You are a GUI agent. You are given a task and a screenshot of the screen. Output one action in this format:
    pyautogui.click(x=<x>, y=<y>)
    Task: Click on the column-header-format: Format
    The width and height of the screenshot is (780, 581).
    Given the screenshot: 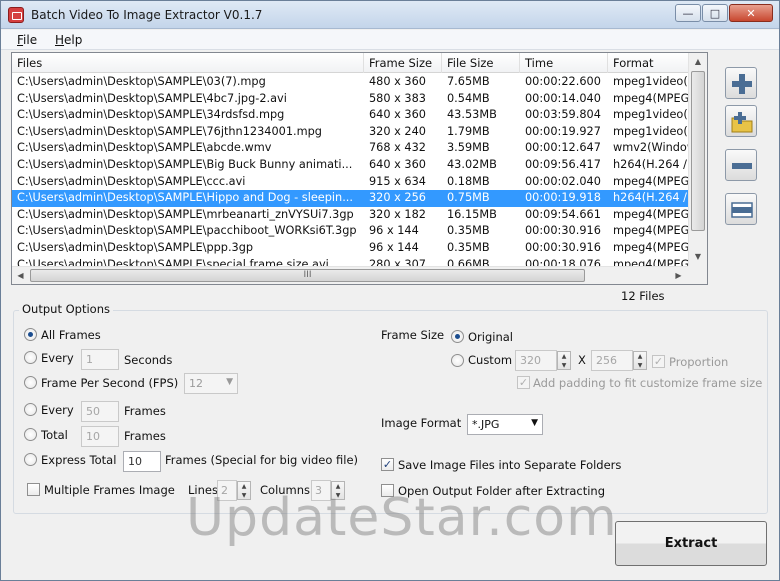 What is the action you would take?
    pyautogui.click(x=648, y=63)
    